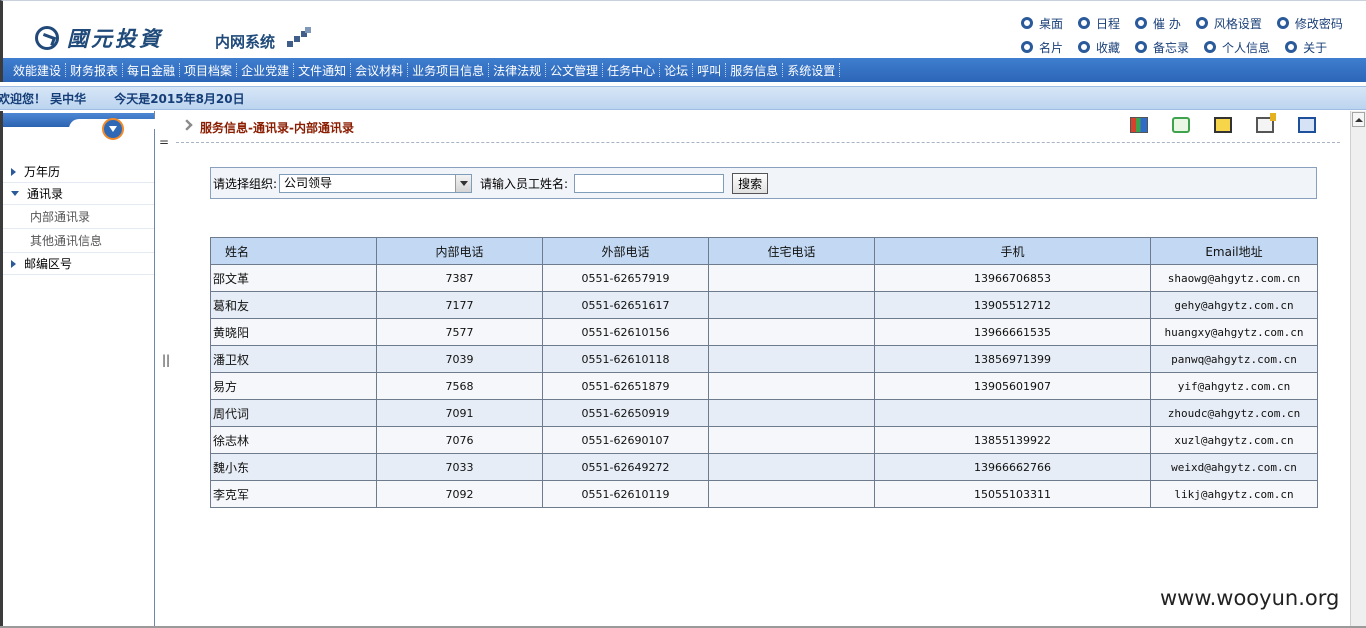 This screenshot has width=1366, height=628. Describe the element at coordinates (1139, 125) in the screenshot. I see `grid-icon` at that location.